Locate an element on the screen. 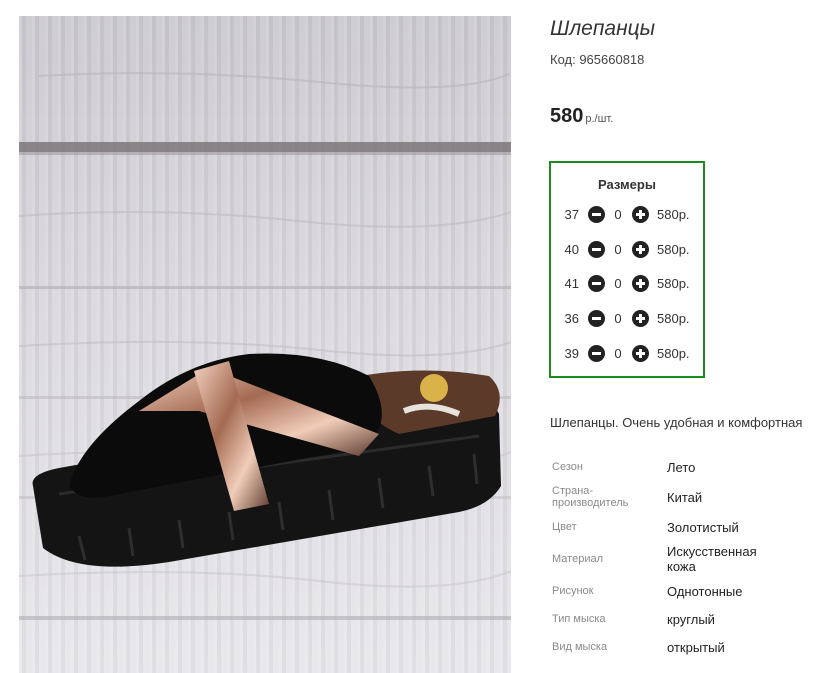 This screenshot has height=673, width=824. product-description: Шлепанцы. Очень удобная и комфортная is located at coordinates (676, 422).